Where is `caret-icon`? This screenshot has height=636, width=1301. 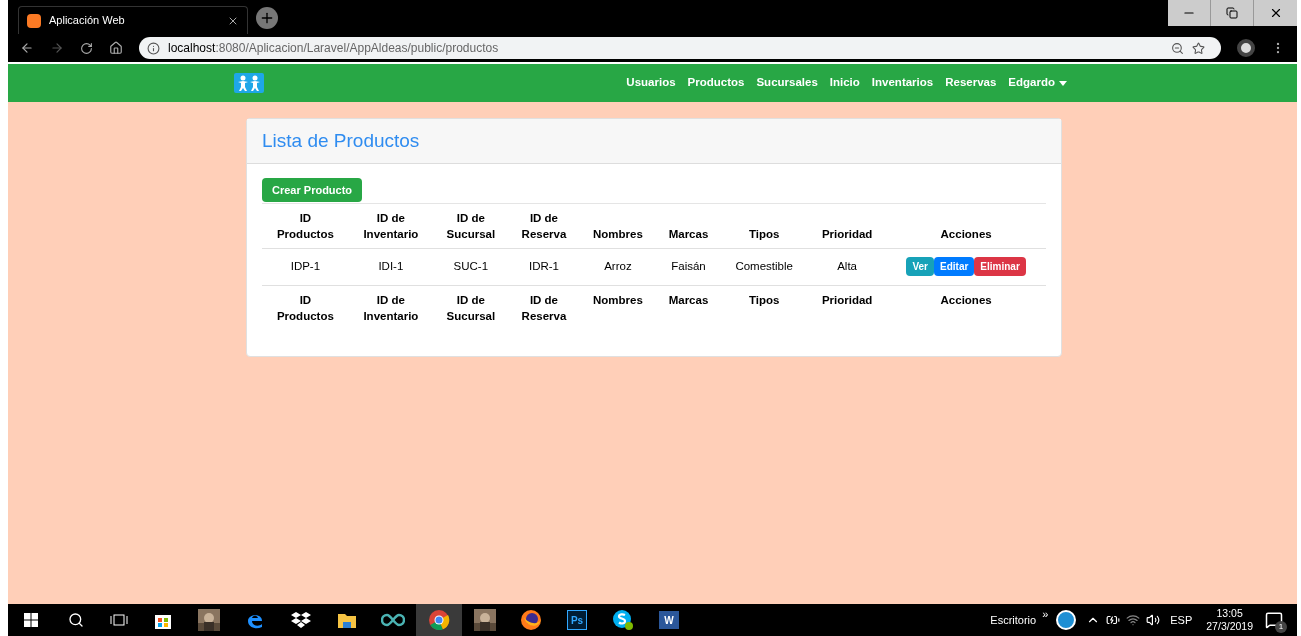 caret-icon is located at coordinates (1063, 83).